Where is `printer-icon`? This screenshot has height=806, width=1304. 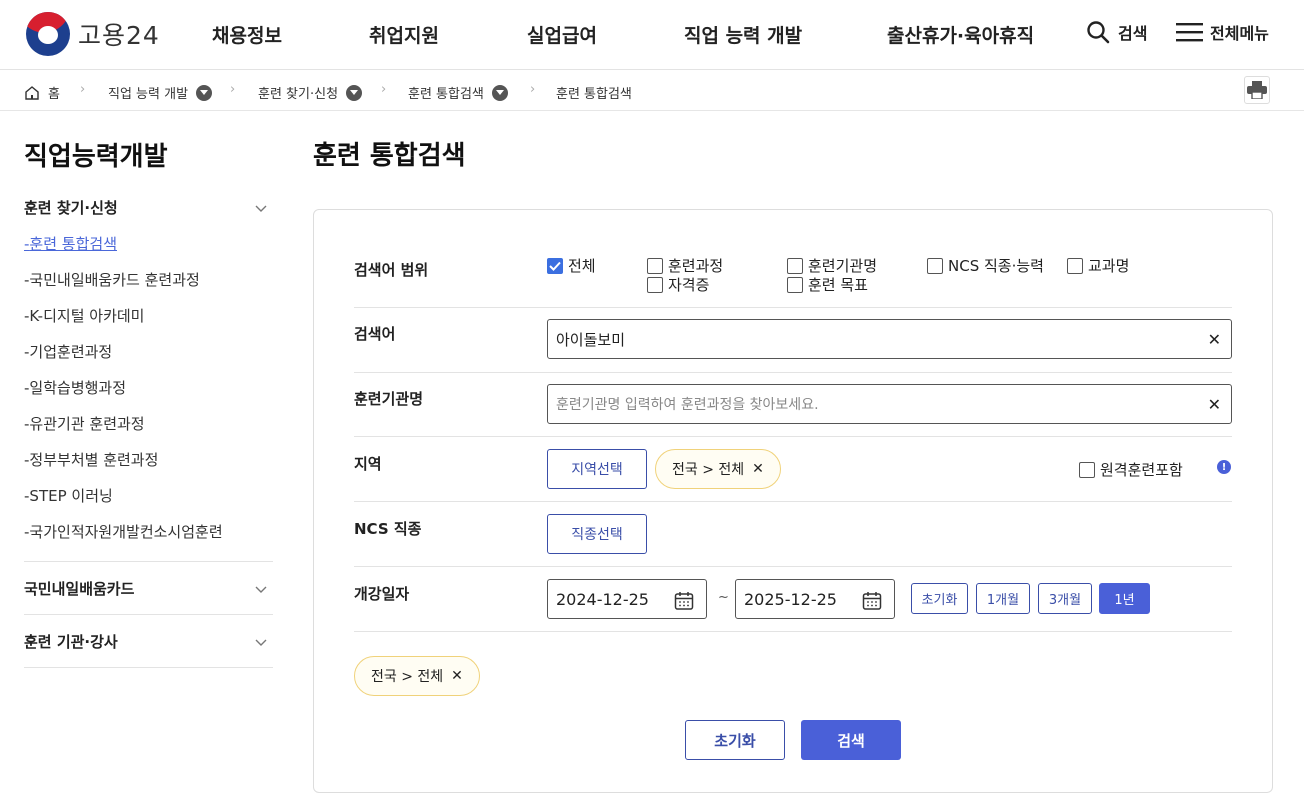 printer-icon is located at coordinates (1257, 90).